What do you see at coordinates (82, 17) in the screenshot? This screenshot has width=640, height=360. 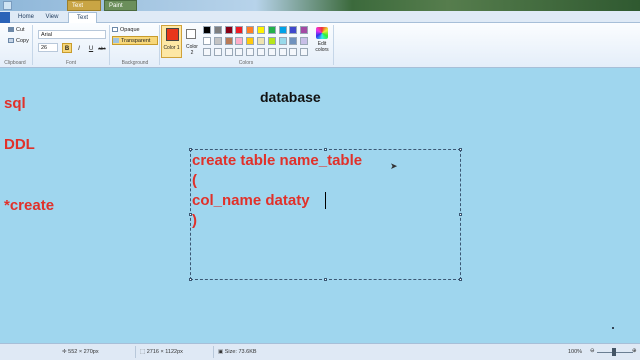 I see `tab-text: Text` at bounding box center [82, 17].